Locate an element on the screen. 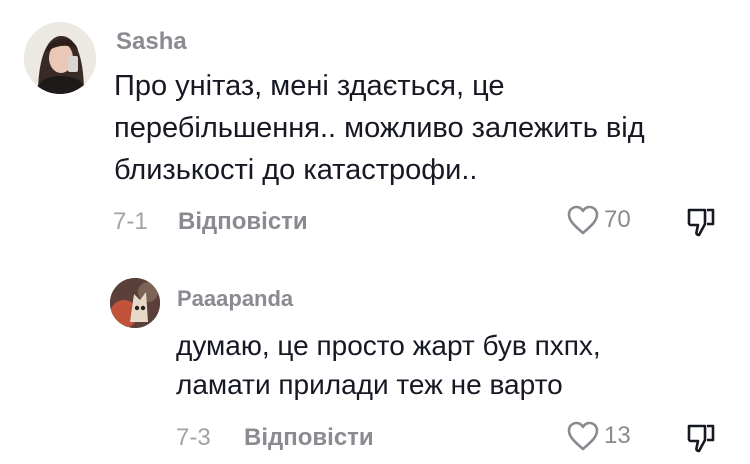  comment-text-line: ламати прилади теж не варто is located at coordinates (369, 385).